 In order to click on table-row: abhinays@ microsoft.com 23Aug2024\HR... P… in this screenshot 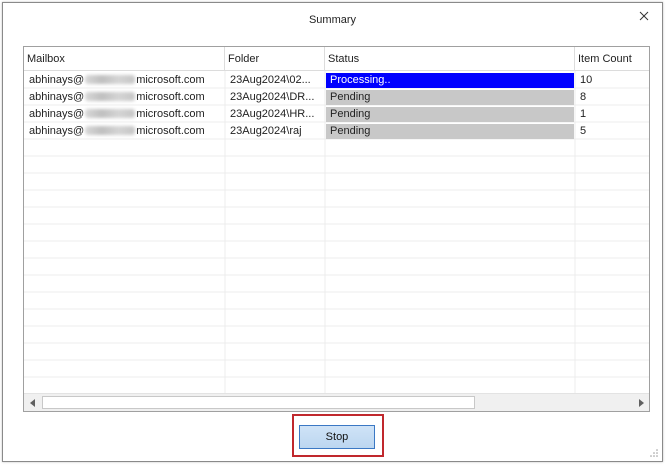, I will do `click(336, 114)`.